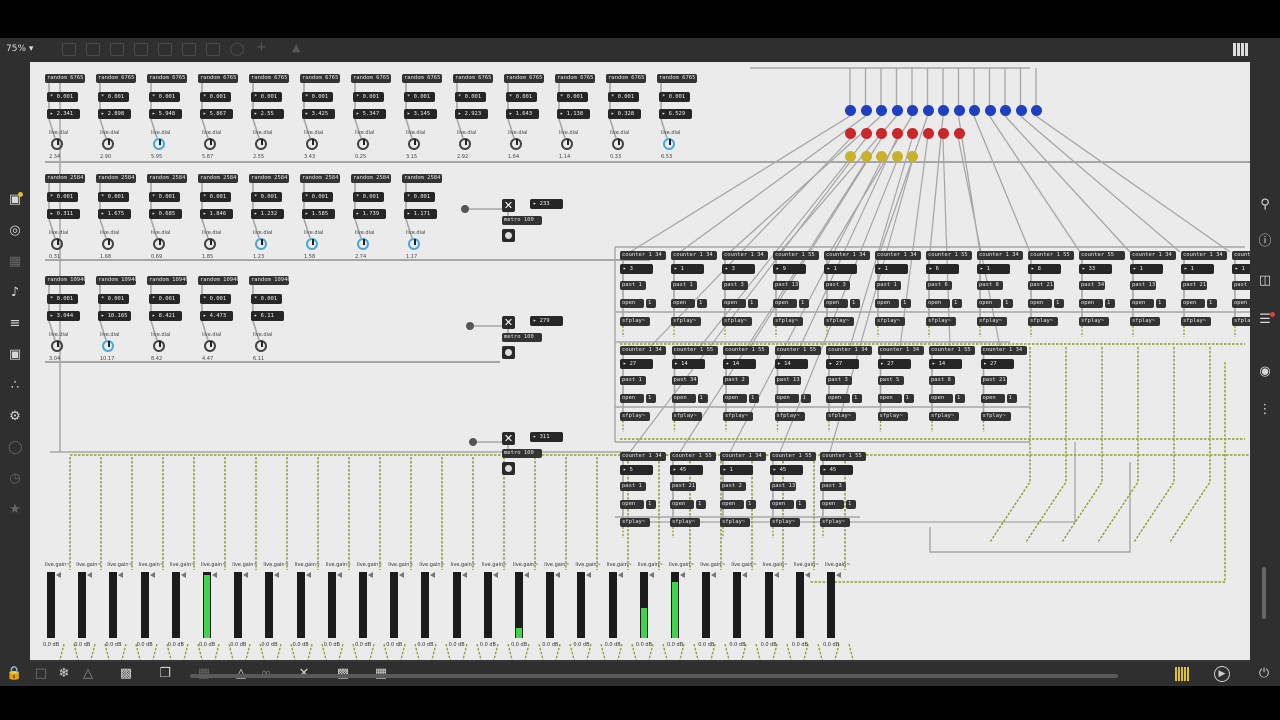 The width and height of the screenshot is (1280, 720). What do you see at coordinates (636, 269) in the screenshot?
I see `top-counter-number: ▸ 3` at bounding box center [636, 269].